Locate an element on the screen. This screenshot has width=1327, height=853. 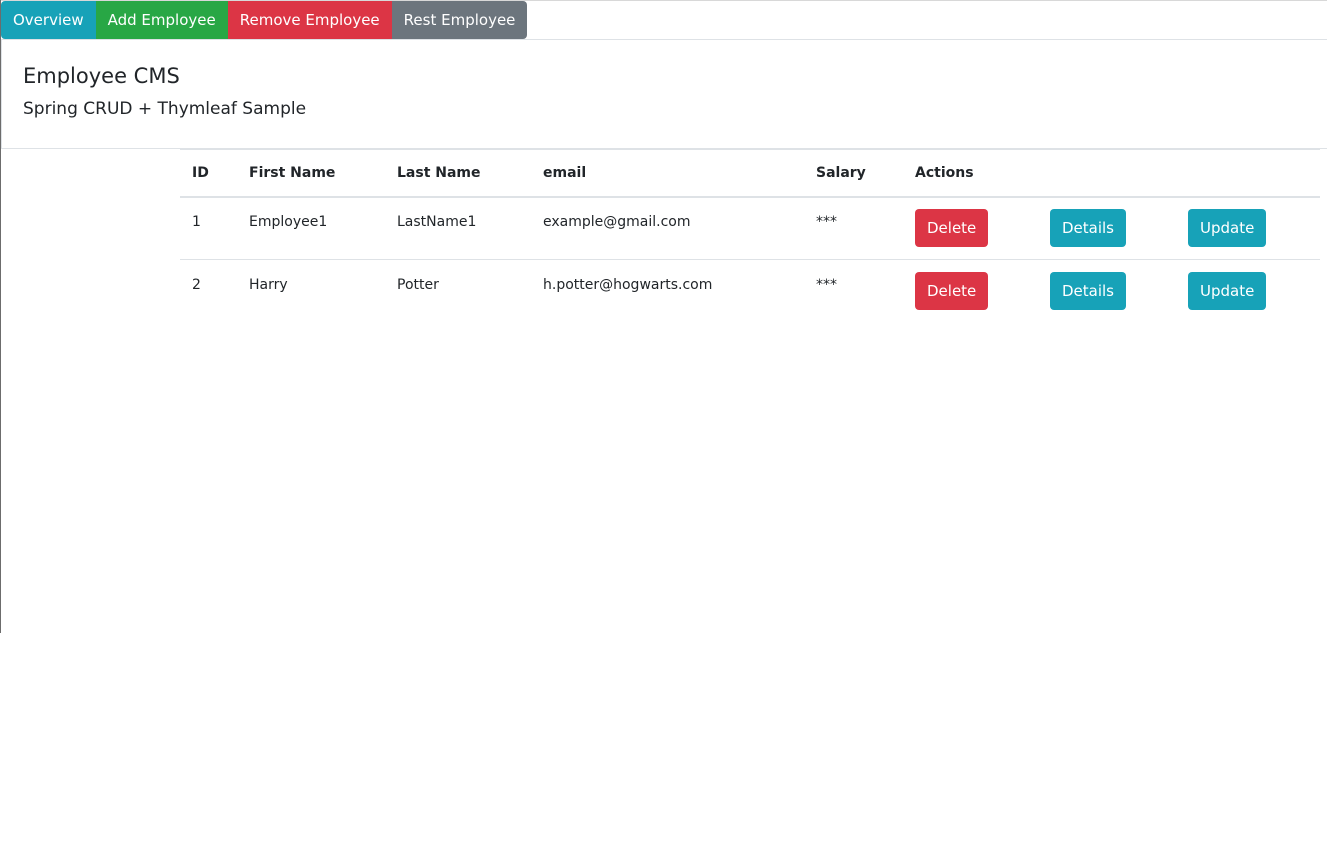
cell-id: 2 is located at coordinates (208, 291).